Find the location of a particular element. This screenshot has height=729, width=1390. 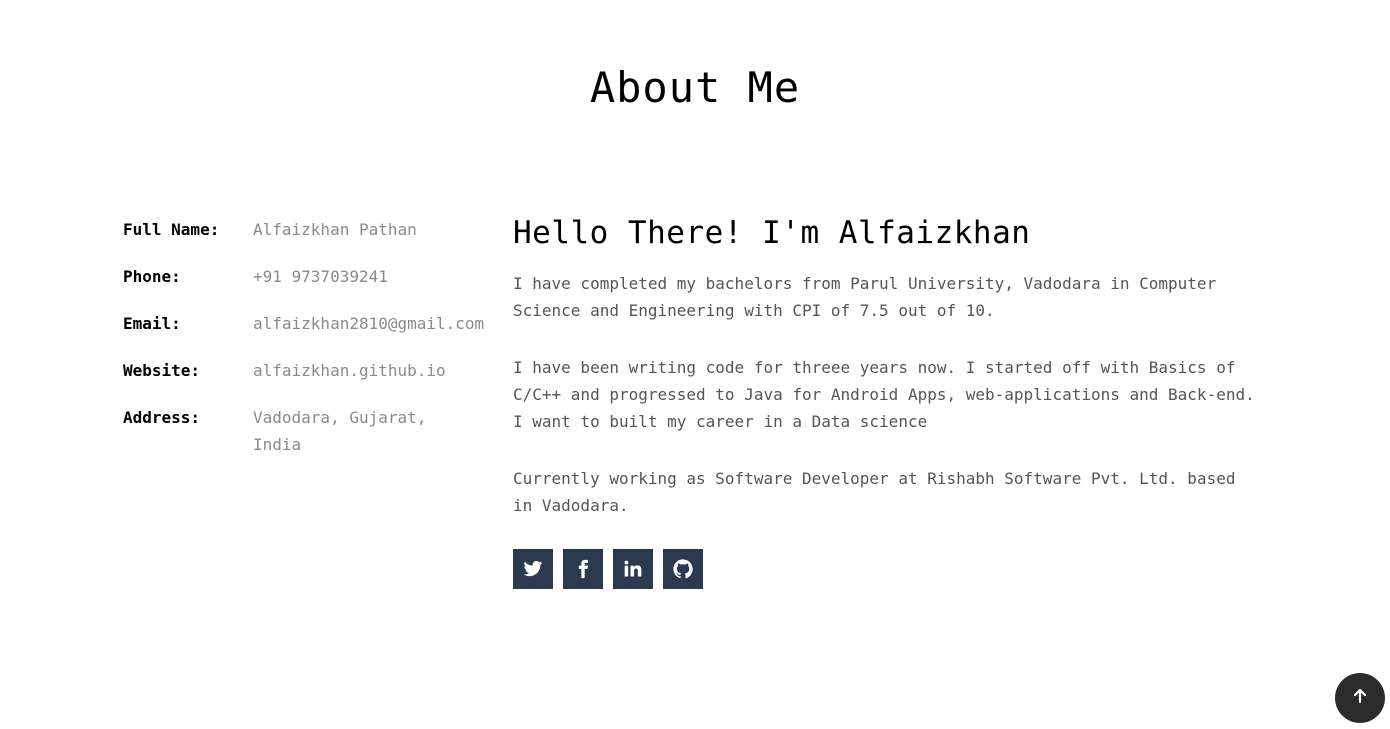

facebook-icon is located at coordinates (583, 569).